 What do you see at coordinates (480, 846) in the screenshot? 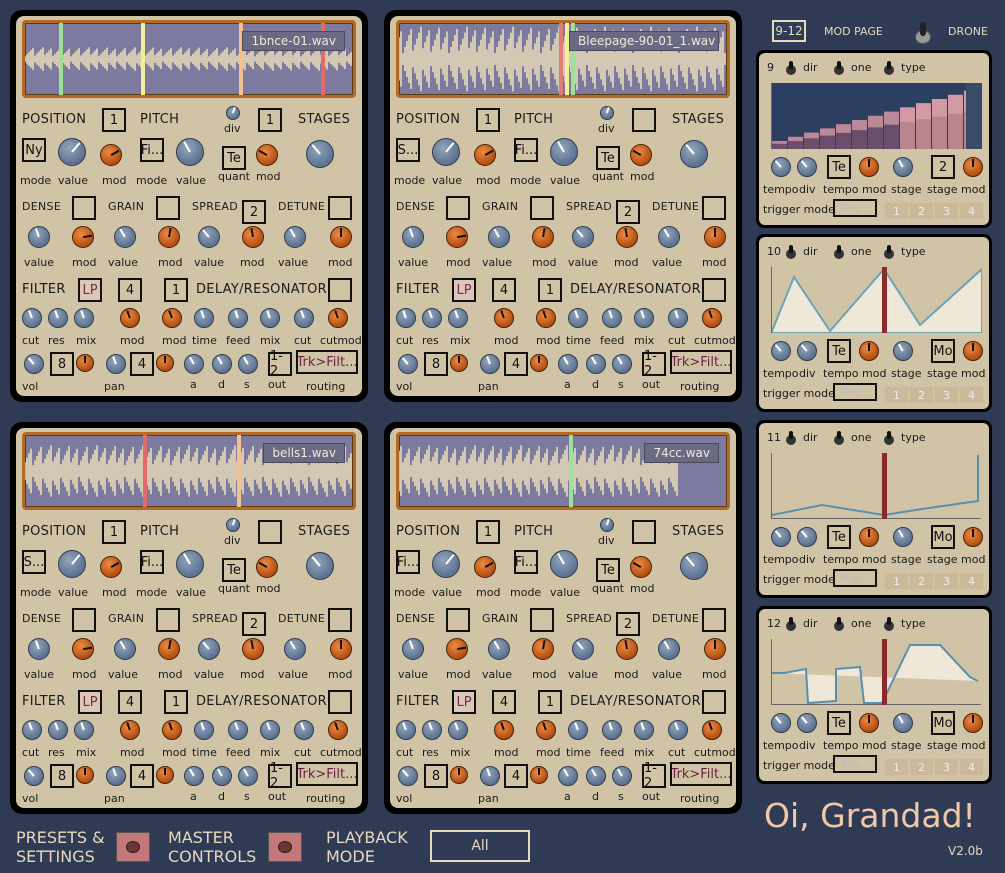
I see `playback-mode-select: All` at bounding box center [480, 846].